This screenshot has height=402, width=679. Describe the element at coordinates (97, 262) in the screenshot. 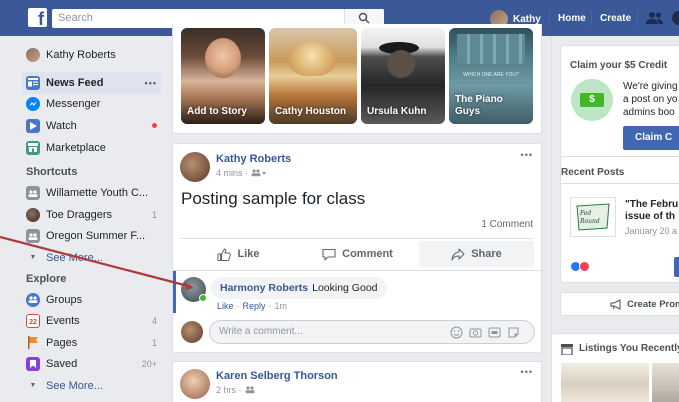

I see `annotation-arrow` at that location.